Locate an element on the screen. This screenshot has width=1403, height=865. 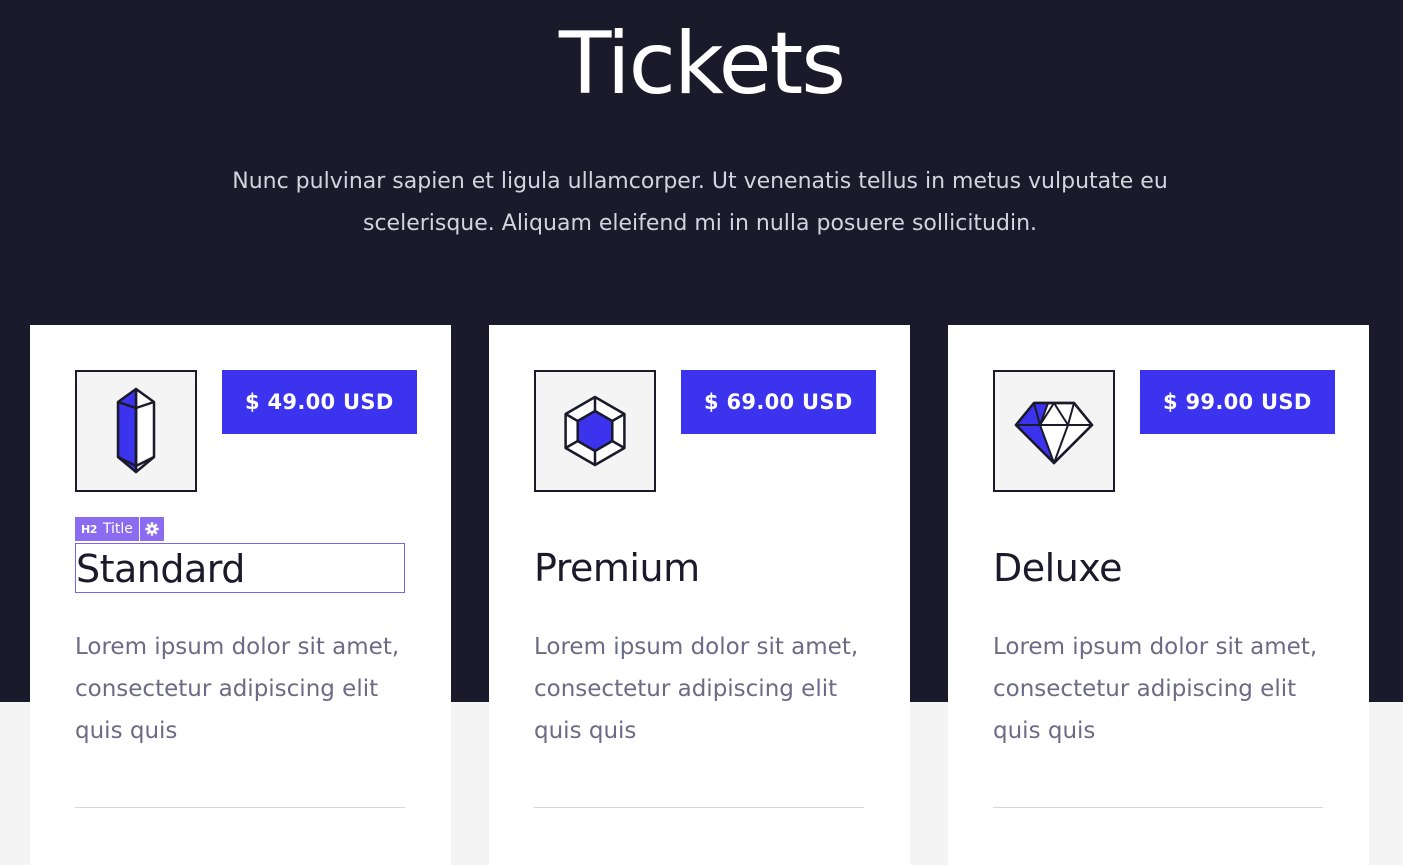
buy-standard-button: $ 49.00 USD is located at coordinates (319, 402).